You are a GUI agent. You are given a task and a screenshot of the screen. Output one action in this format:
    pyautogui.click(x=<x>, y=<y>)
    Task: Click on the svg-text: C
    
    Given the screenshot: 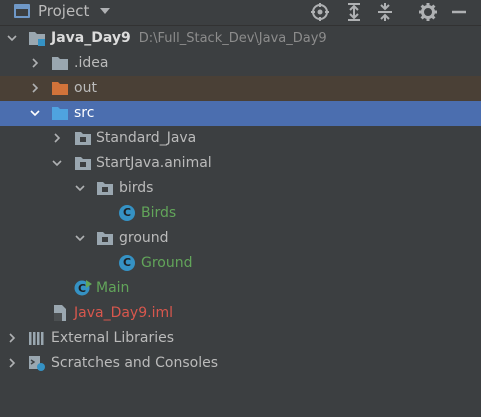 What is the action you would take?
    pyautogui.click(x=82, y=288)
    